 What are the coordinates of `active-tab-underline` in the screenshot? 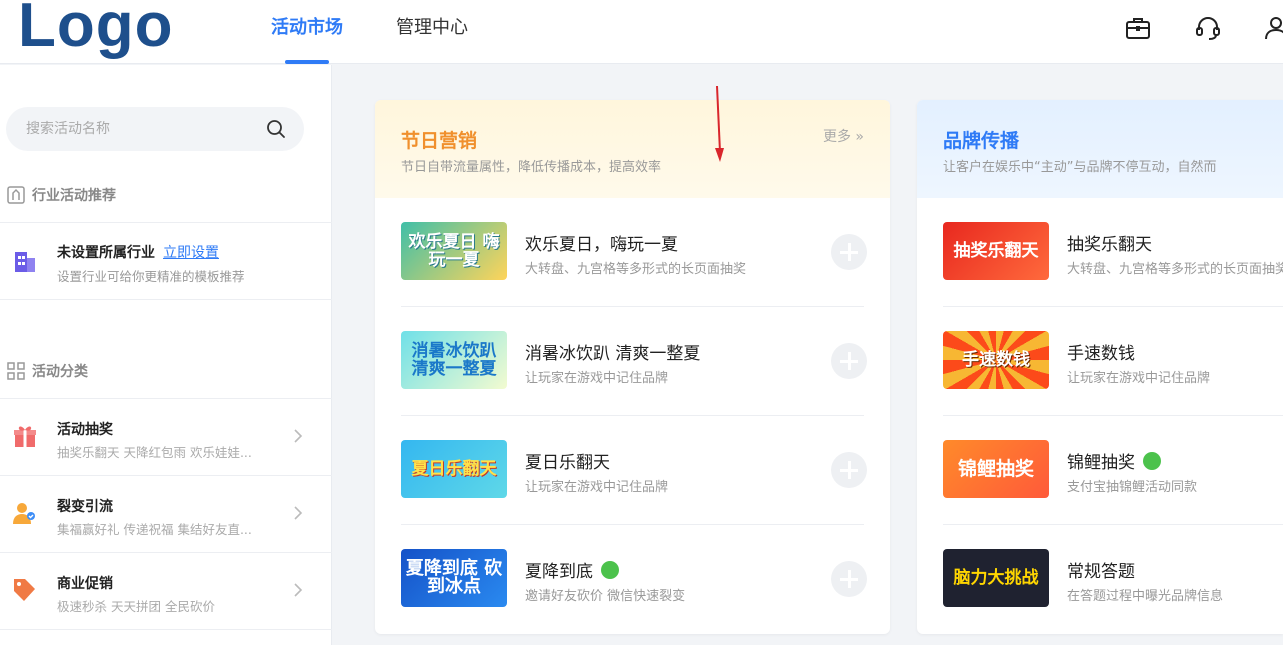 It's located at (307, 62).